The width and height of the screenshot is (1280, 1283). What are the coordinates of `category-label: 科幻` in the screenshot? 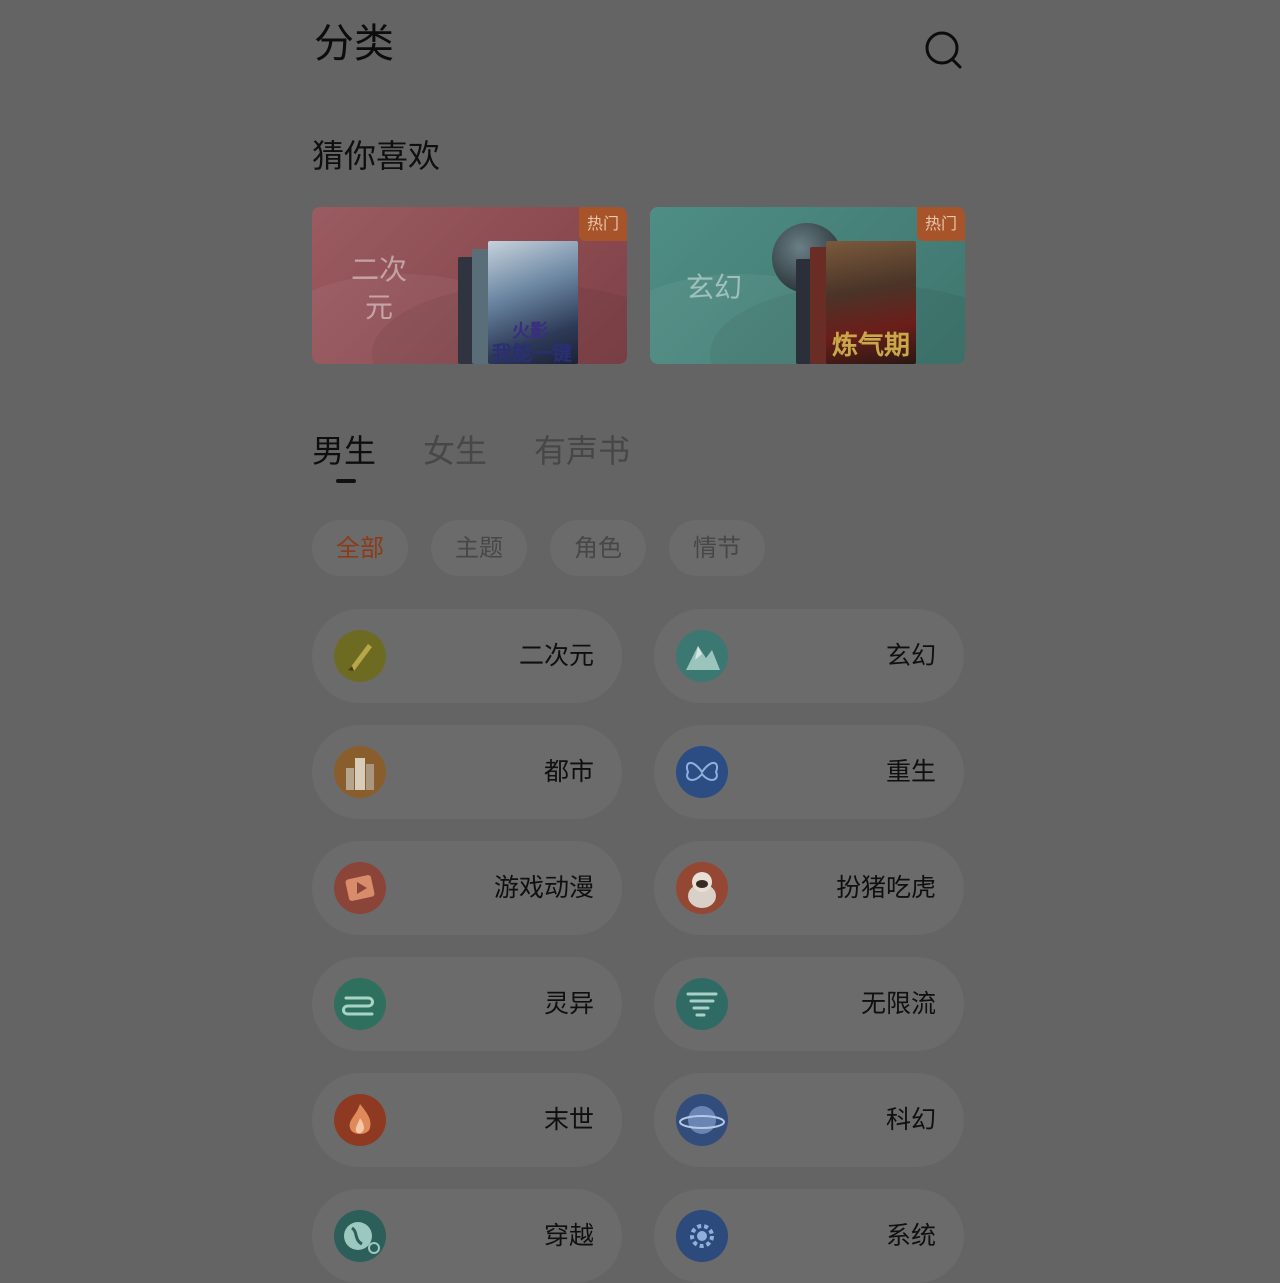 It's located at (910, 1119).